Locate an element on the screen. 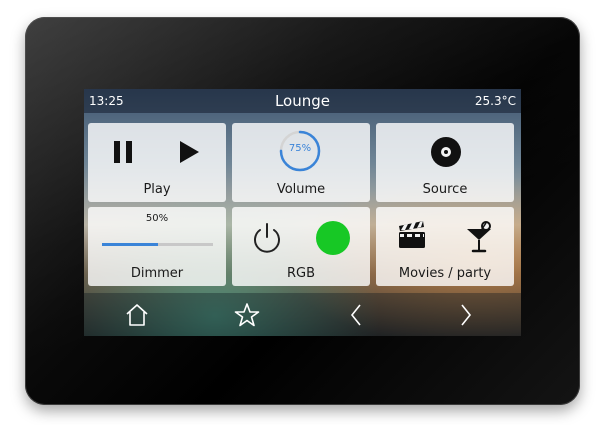  chevron-left-icon is located at coordinates (355, 315).